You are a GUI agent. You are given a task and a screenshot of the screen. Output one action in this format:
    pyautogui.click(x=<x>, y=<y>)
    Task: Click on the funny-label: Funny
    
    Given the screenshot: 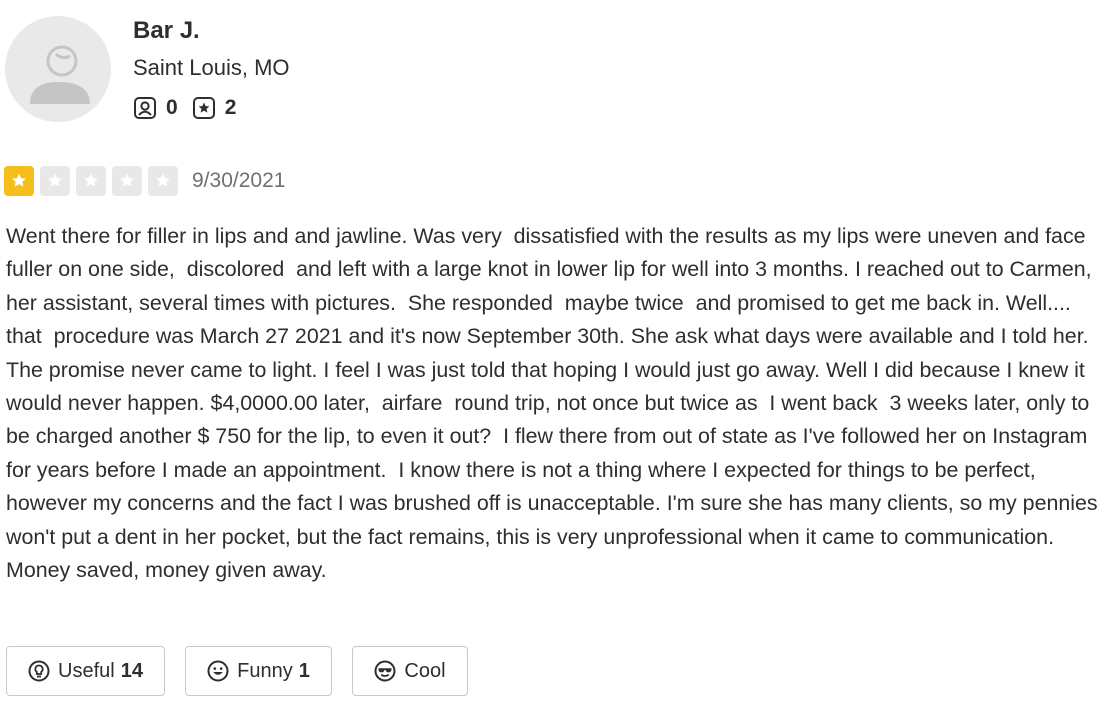 What is the action you would take?
    pyautogui.click(x=265, y=670)
    